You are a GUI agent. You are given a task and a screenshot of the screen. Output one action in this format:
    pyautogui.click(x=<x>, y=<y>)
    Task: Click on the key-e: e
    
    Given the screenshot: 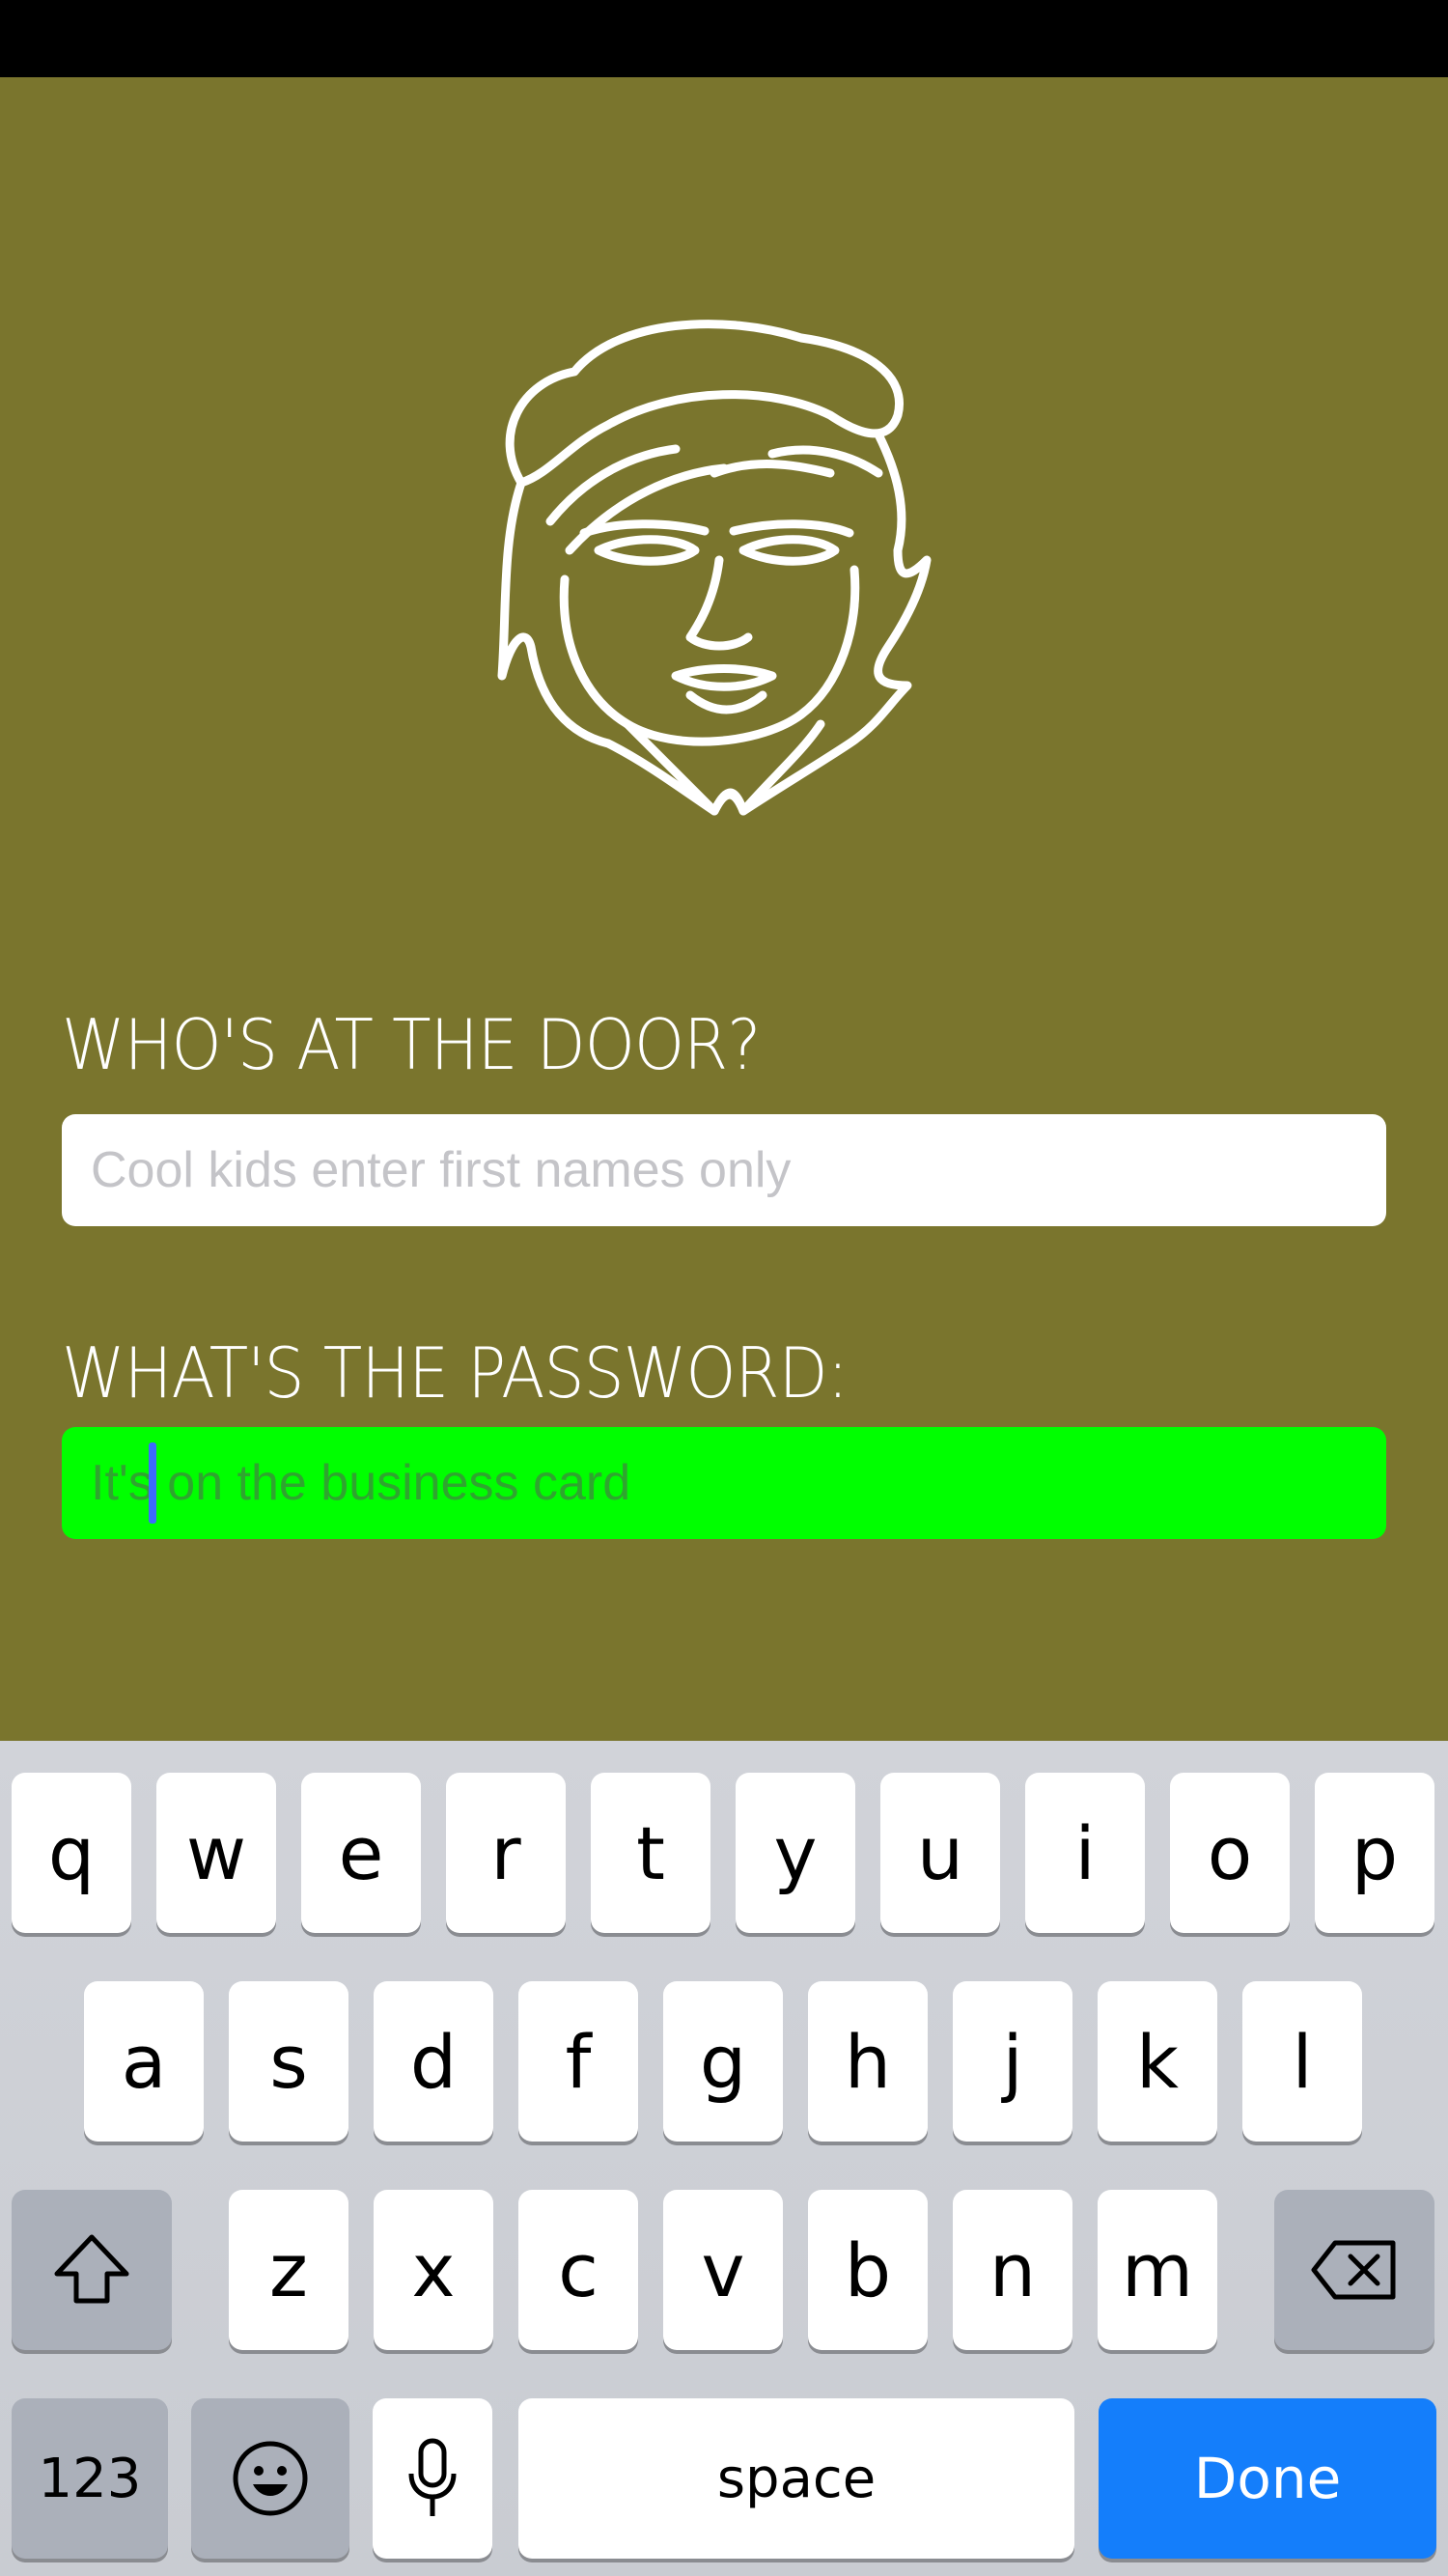 What is the action you would take?
    pyautogui.click(x=361, y=1853)
    